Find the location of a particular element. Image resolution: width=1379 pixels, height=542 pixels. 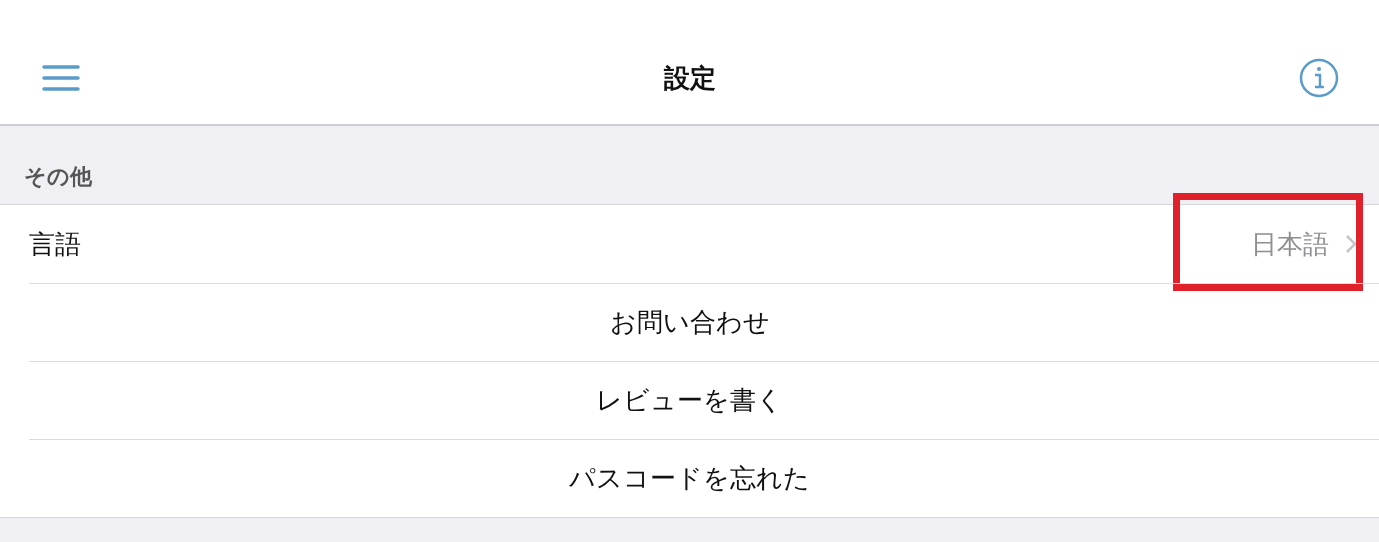

row-label: 言語 is located at coordinates (55, 244).